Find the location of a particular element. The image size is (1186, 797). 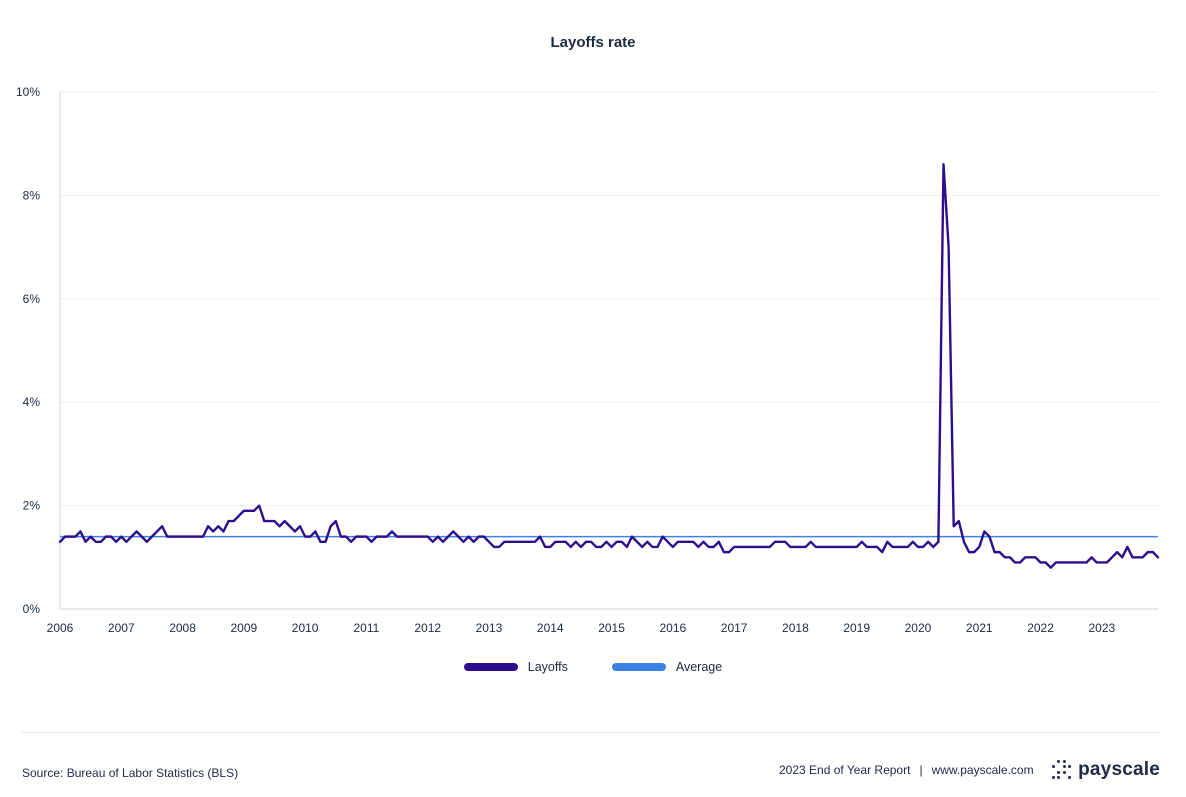

legend-label-average: Average is located at coordinates (699, 667).